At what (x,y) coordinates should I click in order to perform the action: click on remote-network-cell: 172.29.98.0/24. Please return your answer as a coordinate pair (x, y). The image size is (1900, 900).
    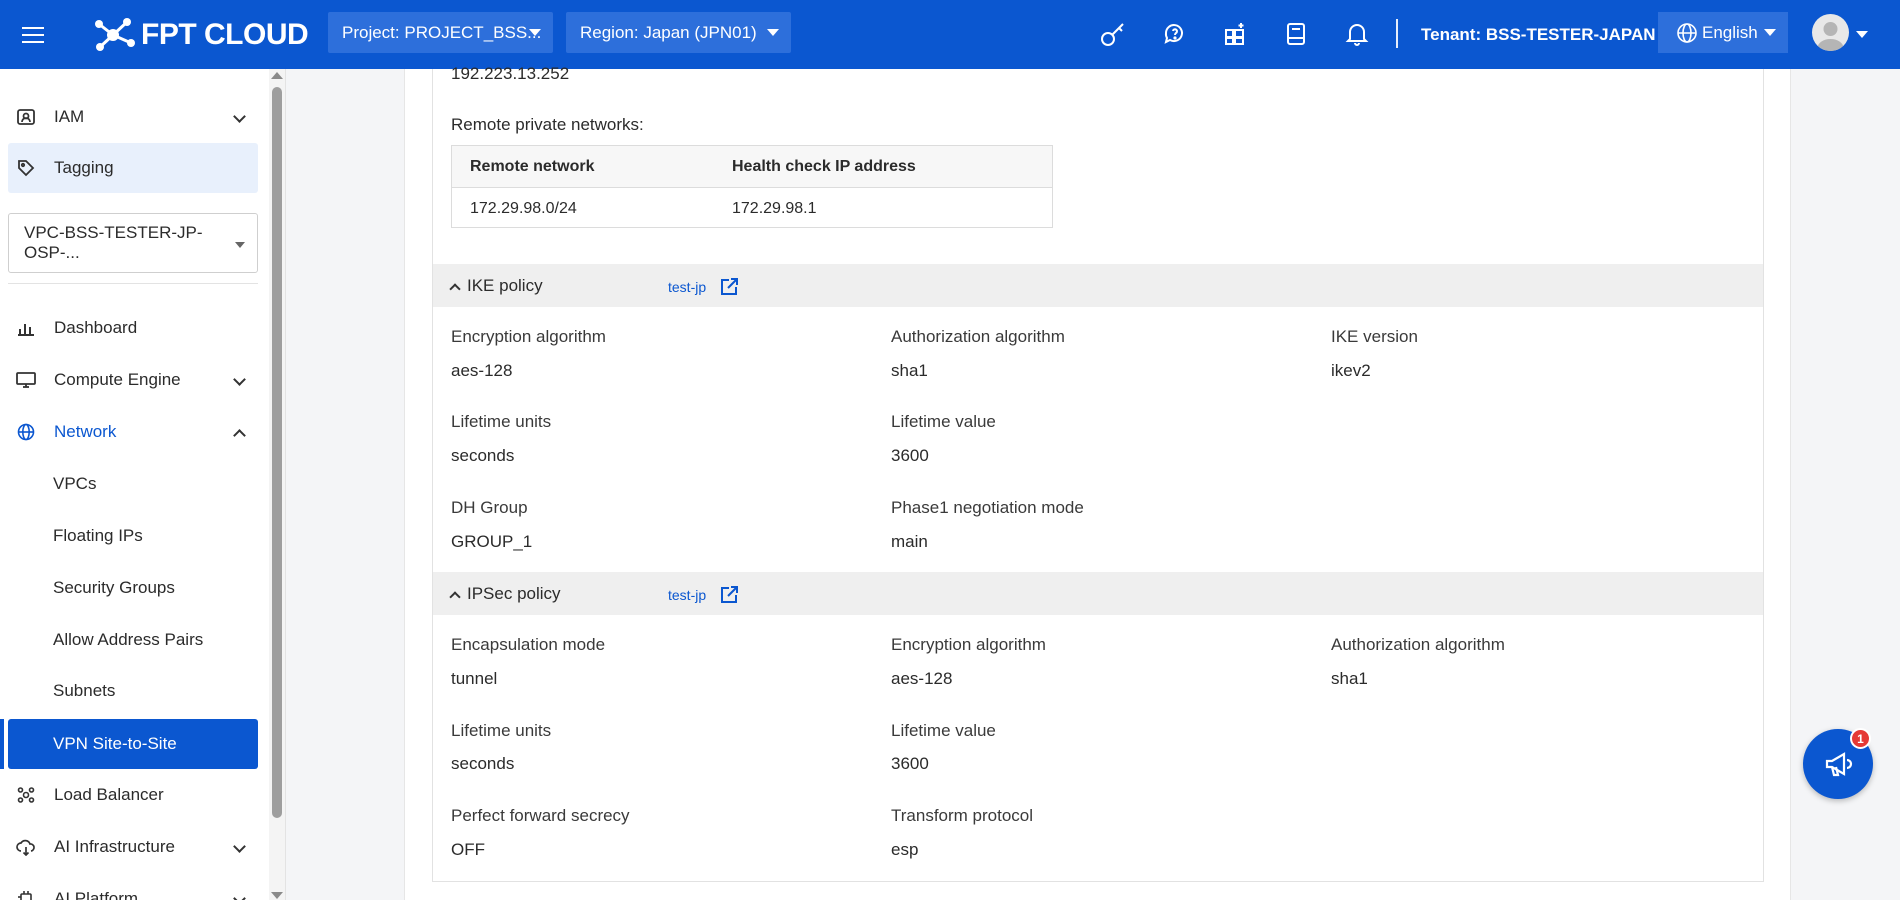
    Looking at the image, I should click on (523, 208).